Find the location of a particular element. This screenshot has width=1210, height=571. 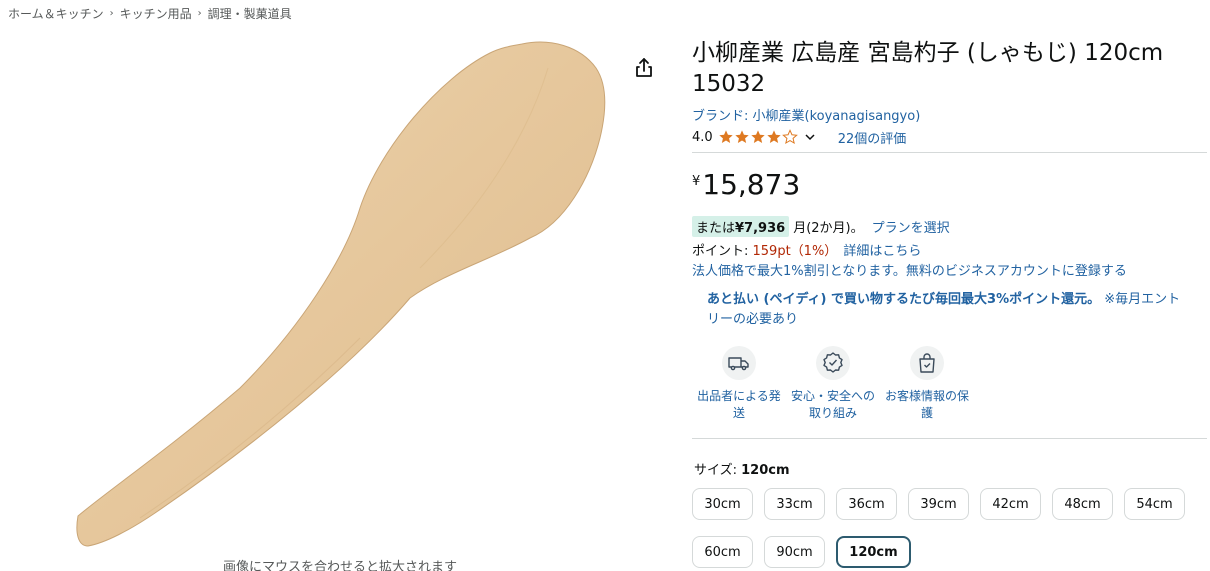

size-option: 39cm is located at coordinates (938, 504).